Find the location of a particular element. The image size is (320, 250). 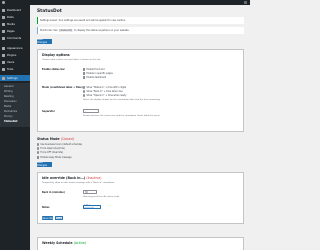

sidebar-item-dashboard: Dashboard is located at coordinates (15, 10).